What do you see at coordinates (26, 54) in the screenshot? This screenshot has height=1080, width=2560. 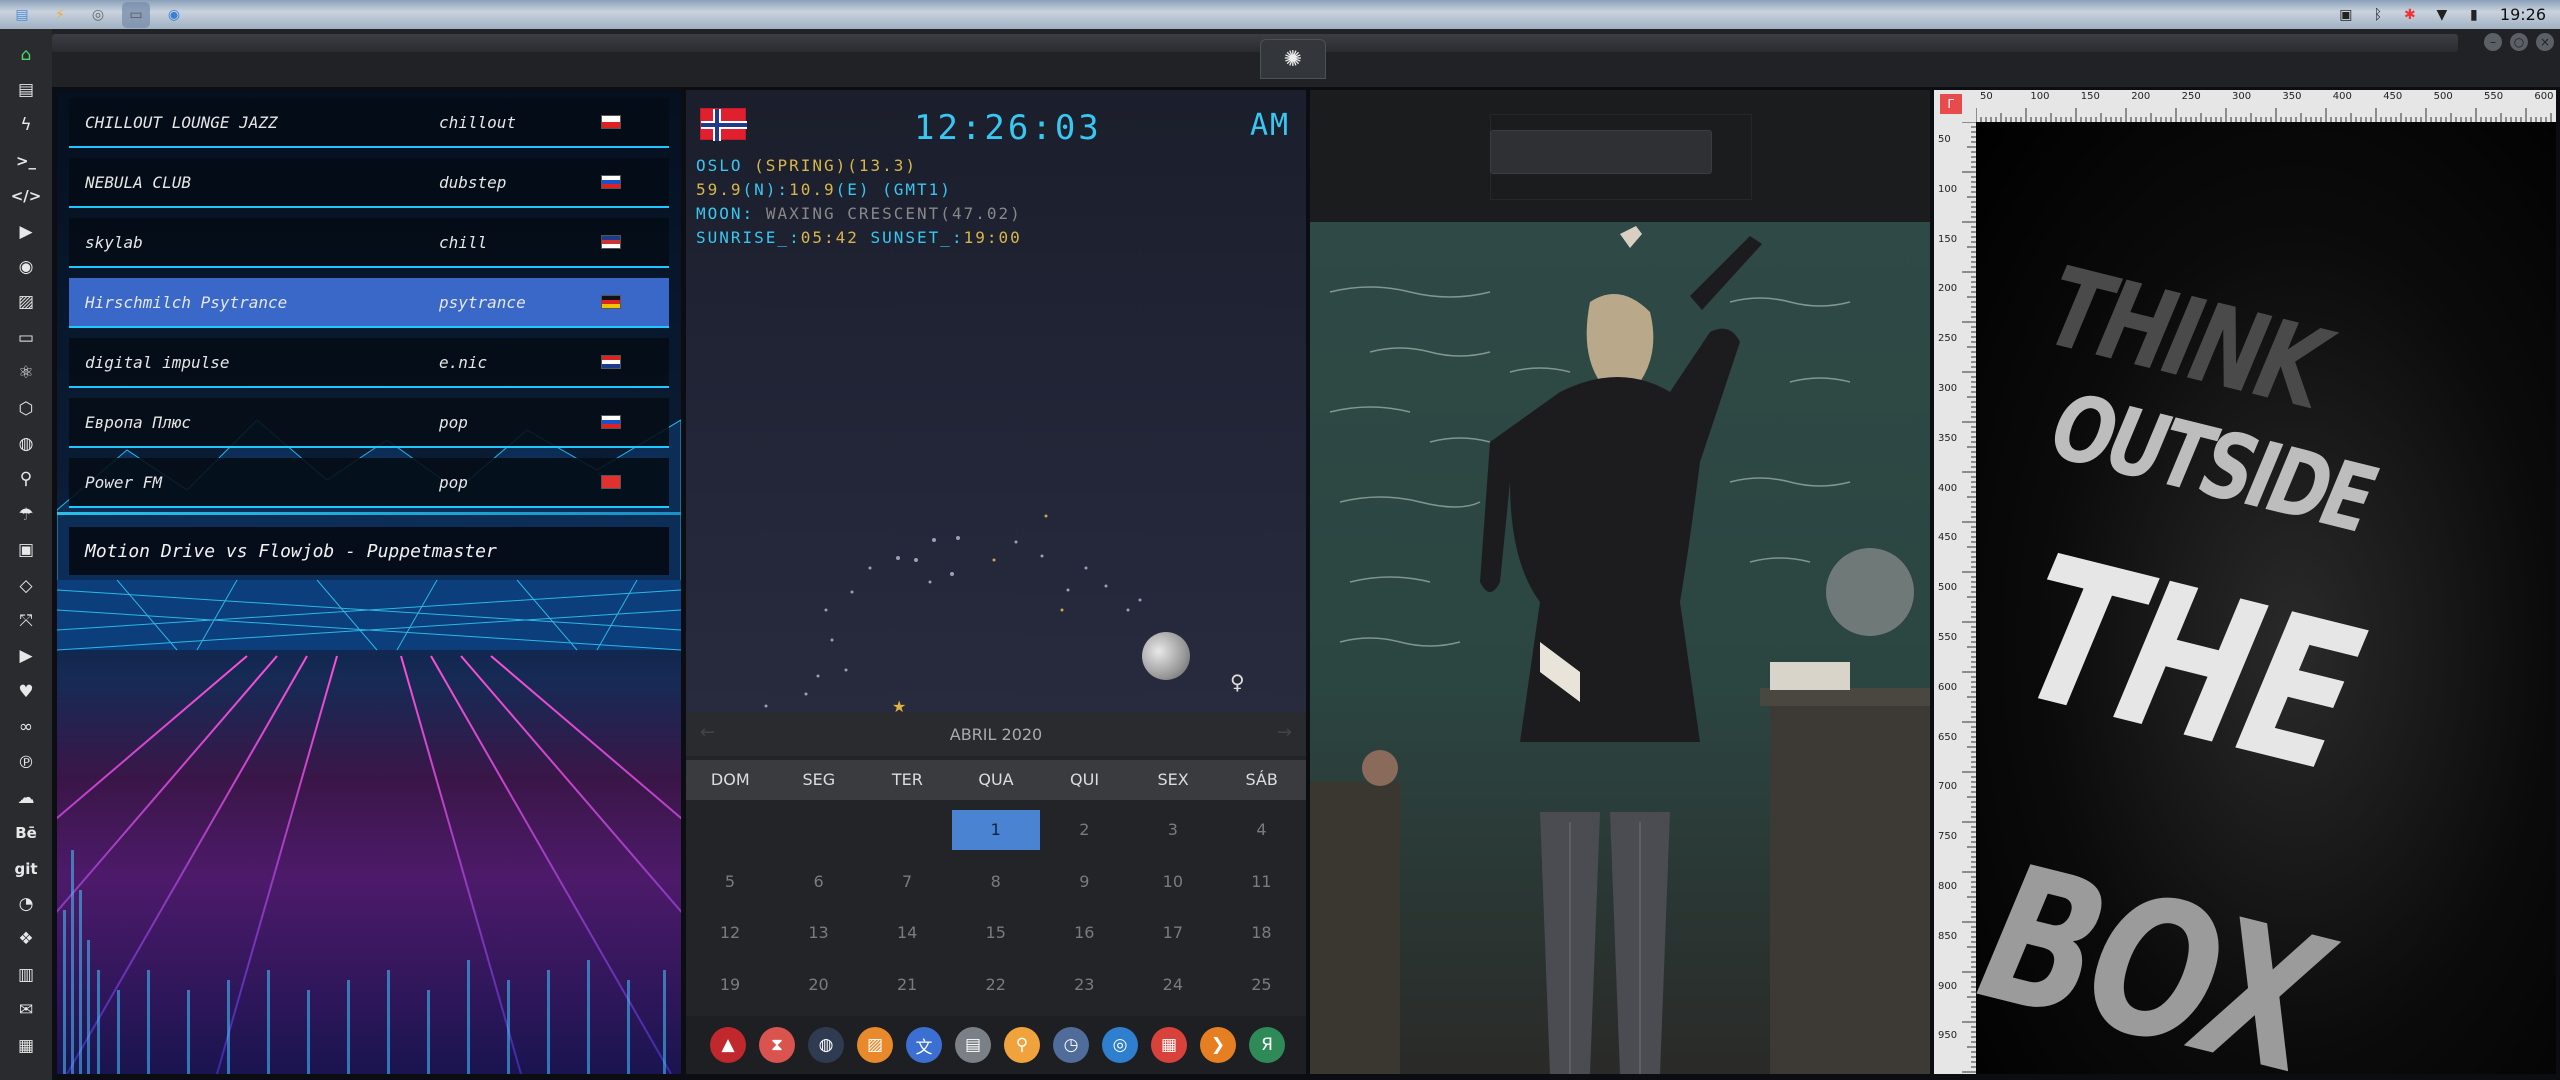 I see `home-icon: ⌂` at bounding box center [26, 54].